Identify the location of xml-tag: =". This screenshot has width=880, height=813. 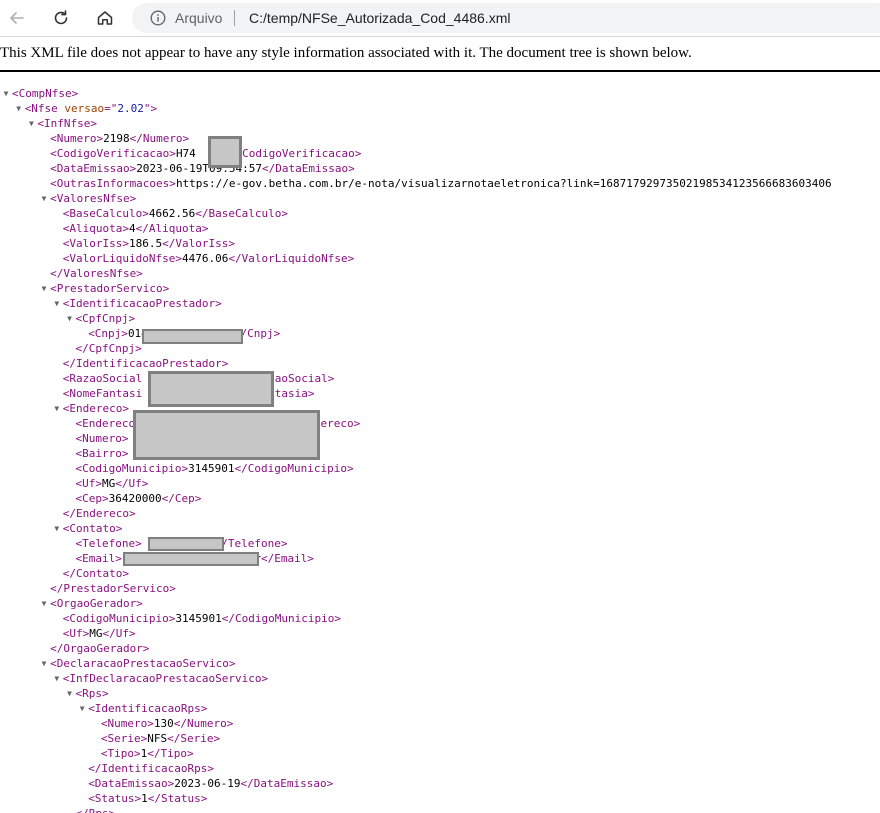
(111, 108).